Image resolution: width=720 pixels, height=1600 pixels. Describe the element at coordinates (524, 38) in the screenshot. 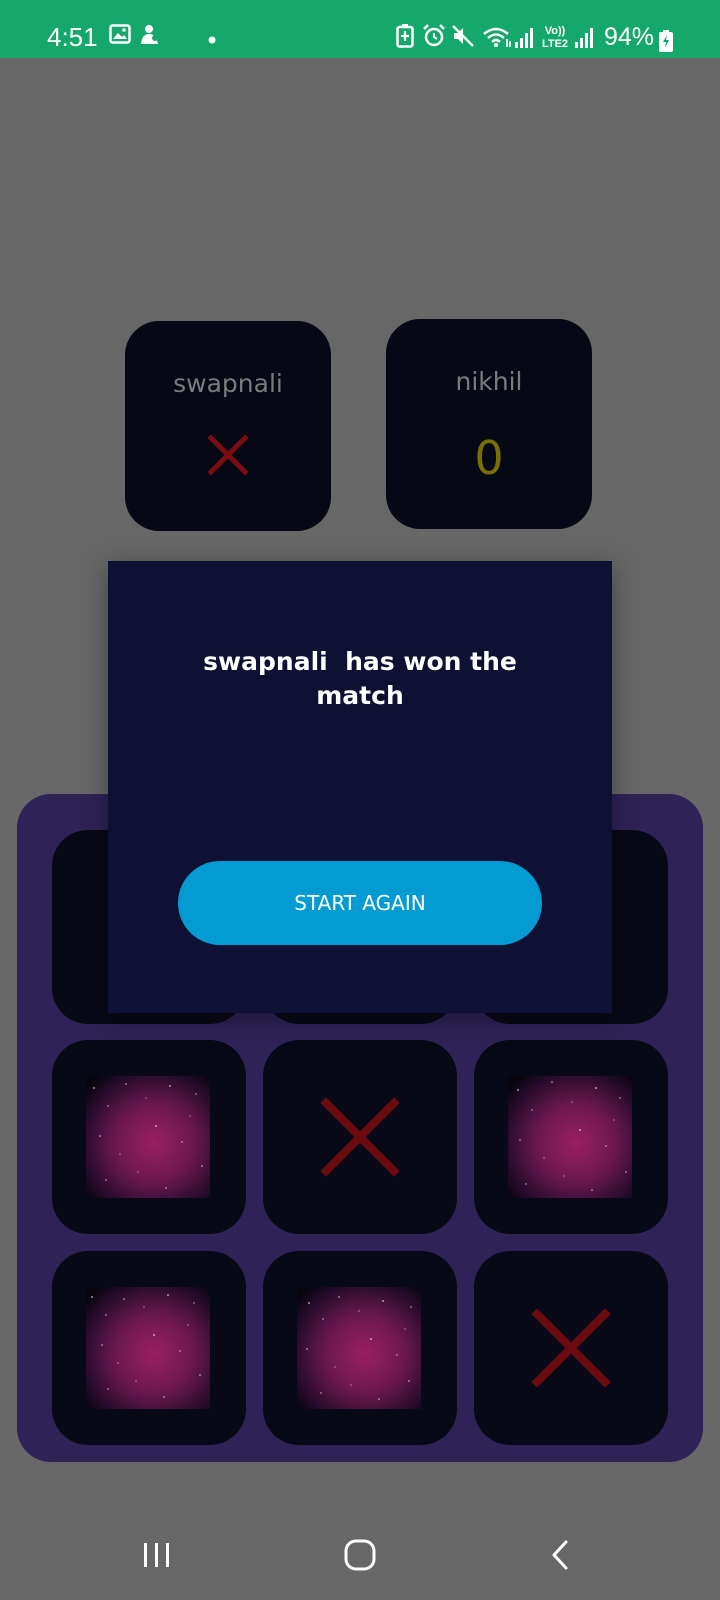

I see `signal-icon` at that location.